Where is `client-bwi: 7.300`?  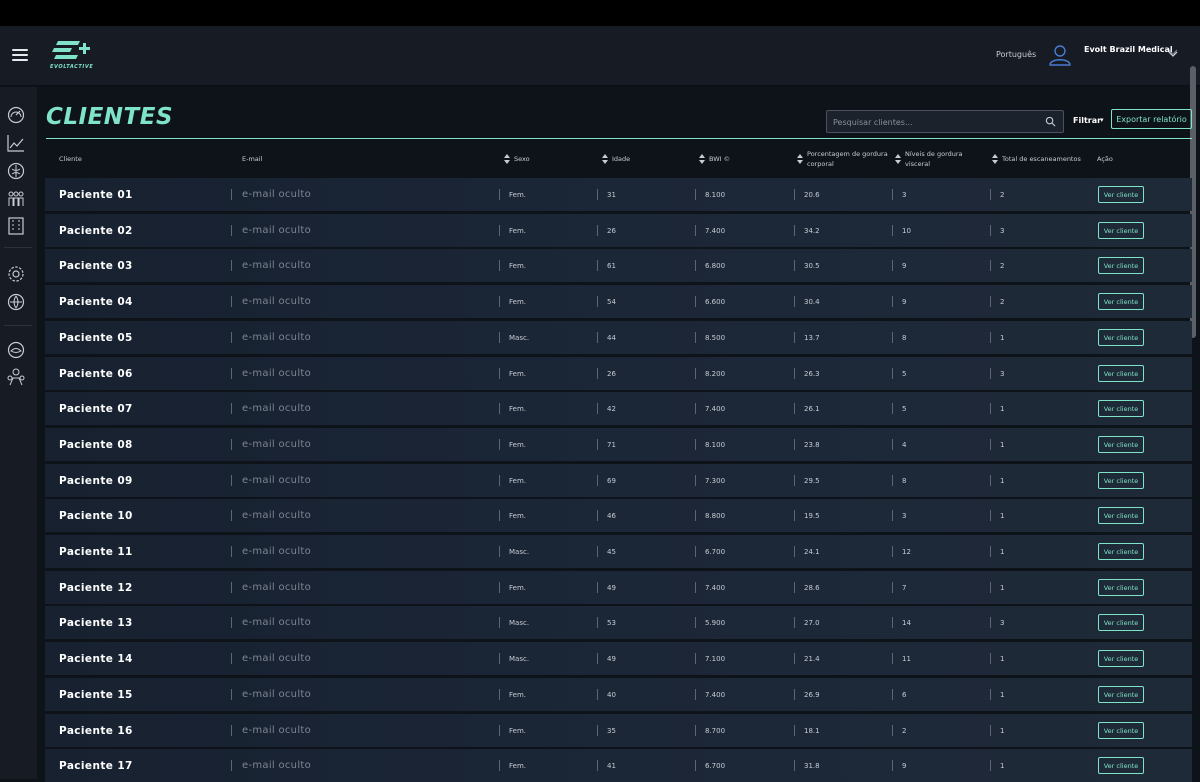 client-bwi: 7.300 is located at coordinates (709, 480).